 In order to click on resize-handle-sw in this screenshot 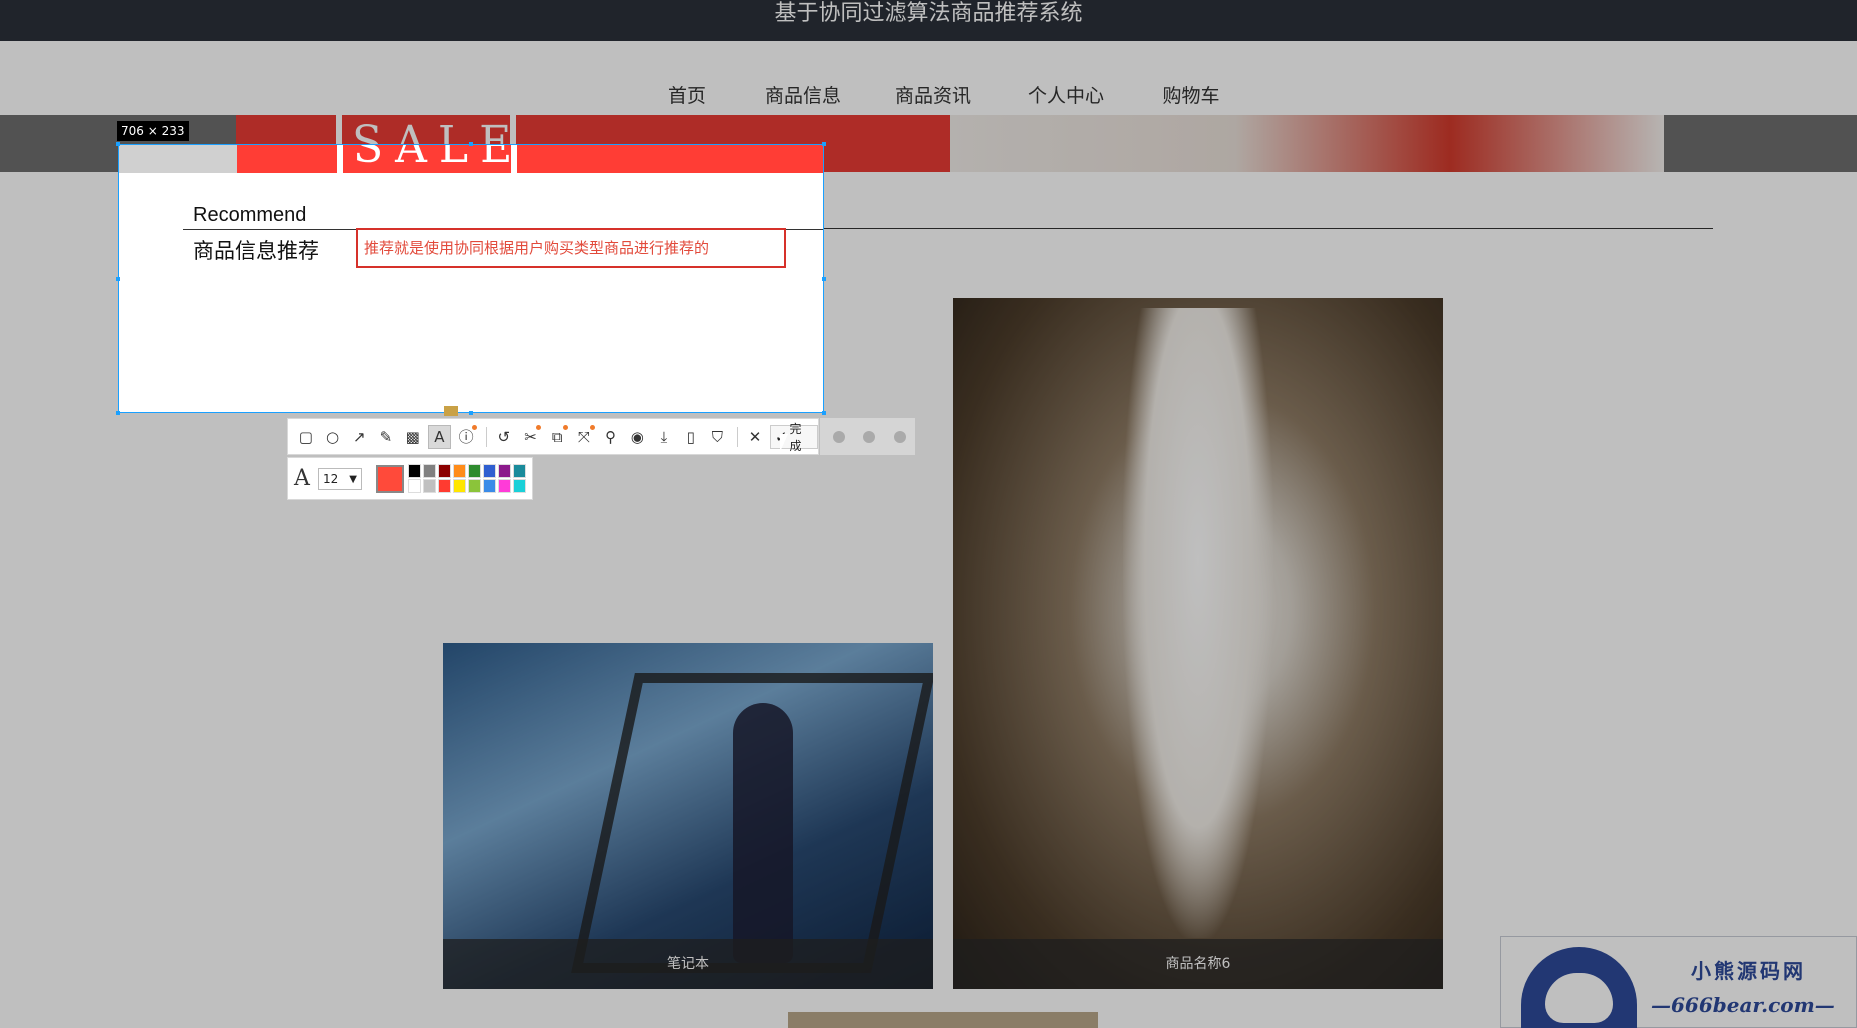, I will do `click(118, 413)`.